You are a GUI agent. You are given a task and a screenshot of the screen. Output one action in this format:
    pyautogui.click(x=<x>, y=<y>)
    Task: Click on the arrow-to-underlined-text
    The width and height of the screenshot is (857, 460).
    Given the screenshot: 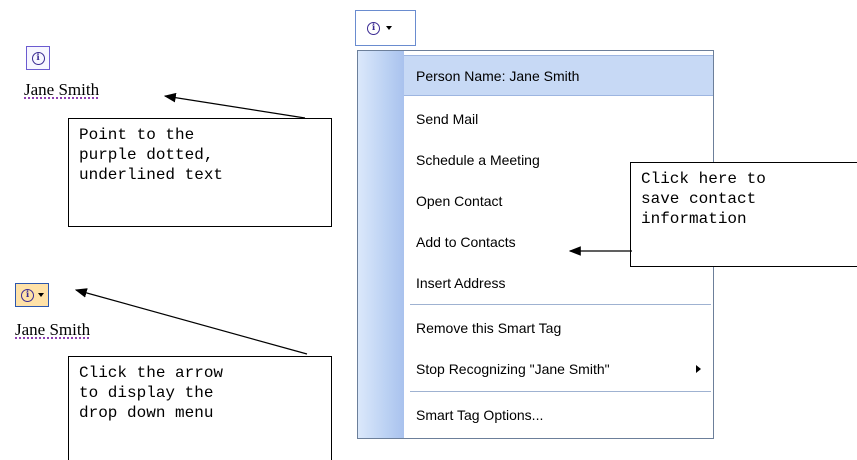 What is the action you would take?
    pyautogui.click(x=234, y=105)
    